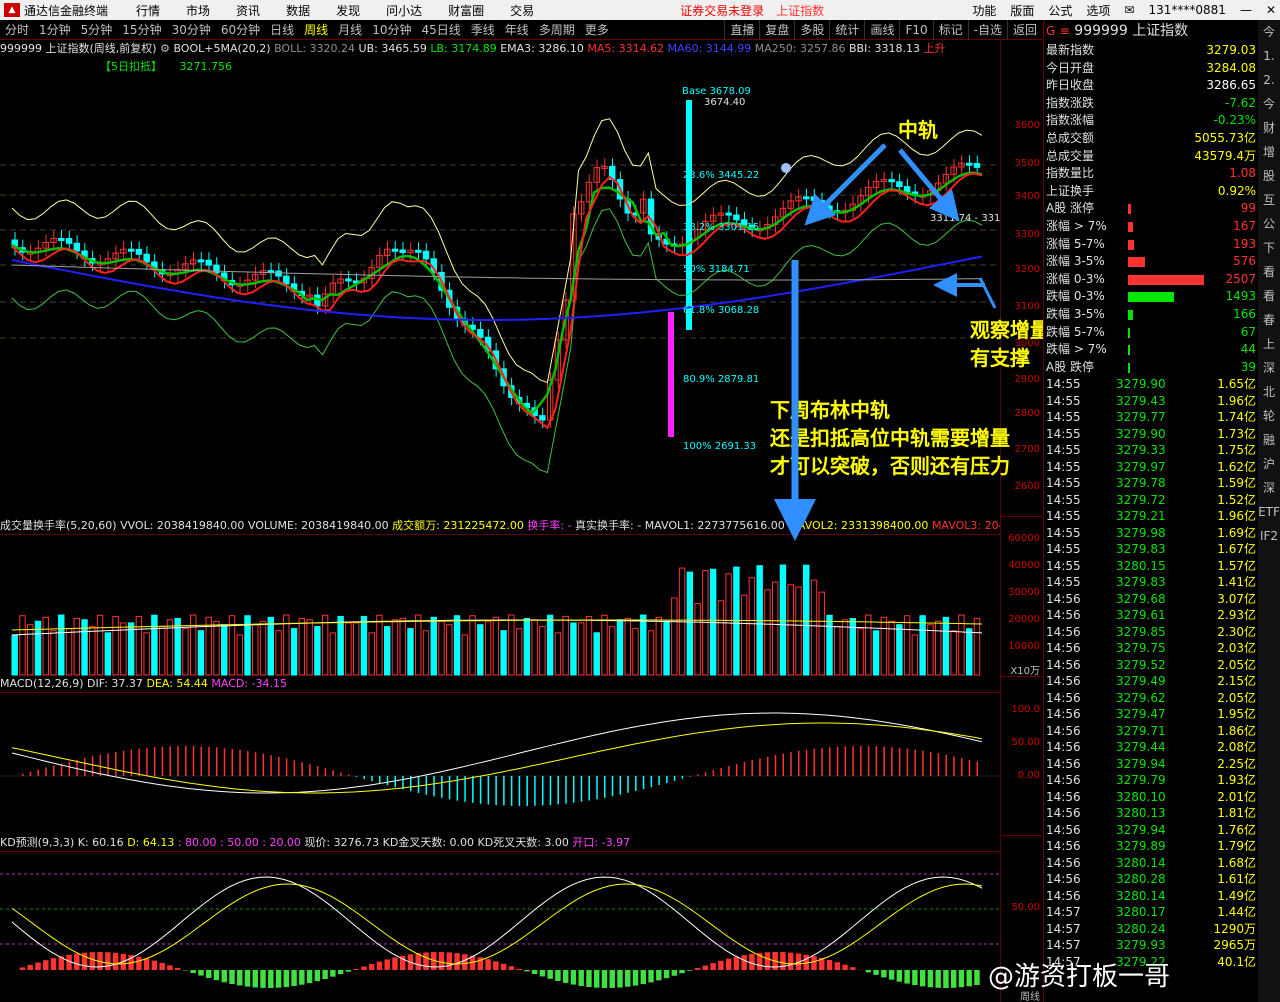 Image resolution: width=1280 pixels, height=1002 pixels. Describe the element at coordinates (1129, 10) in the screenshot. I see `message-icon: ✉` at that location.